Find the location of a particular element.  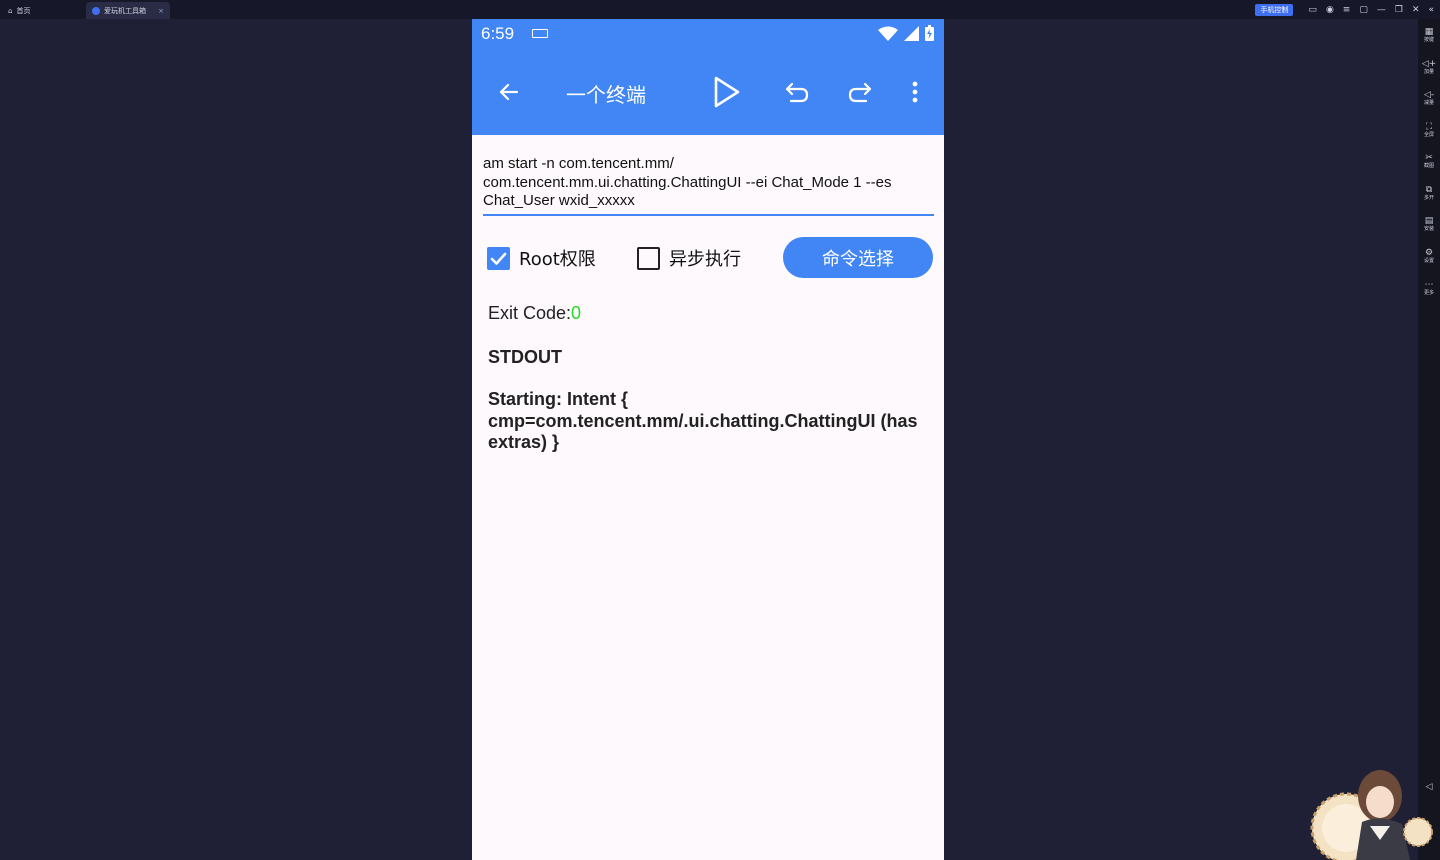

sidebar-item-more: ⋯ 更多 is located at coordinates (1429, 288).